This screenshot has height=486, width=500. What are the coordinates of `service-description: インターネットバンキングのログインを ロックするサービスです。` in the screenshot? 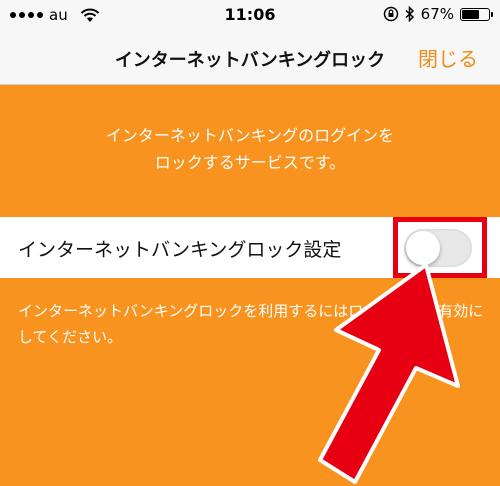 It's located at (250, 149).